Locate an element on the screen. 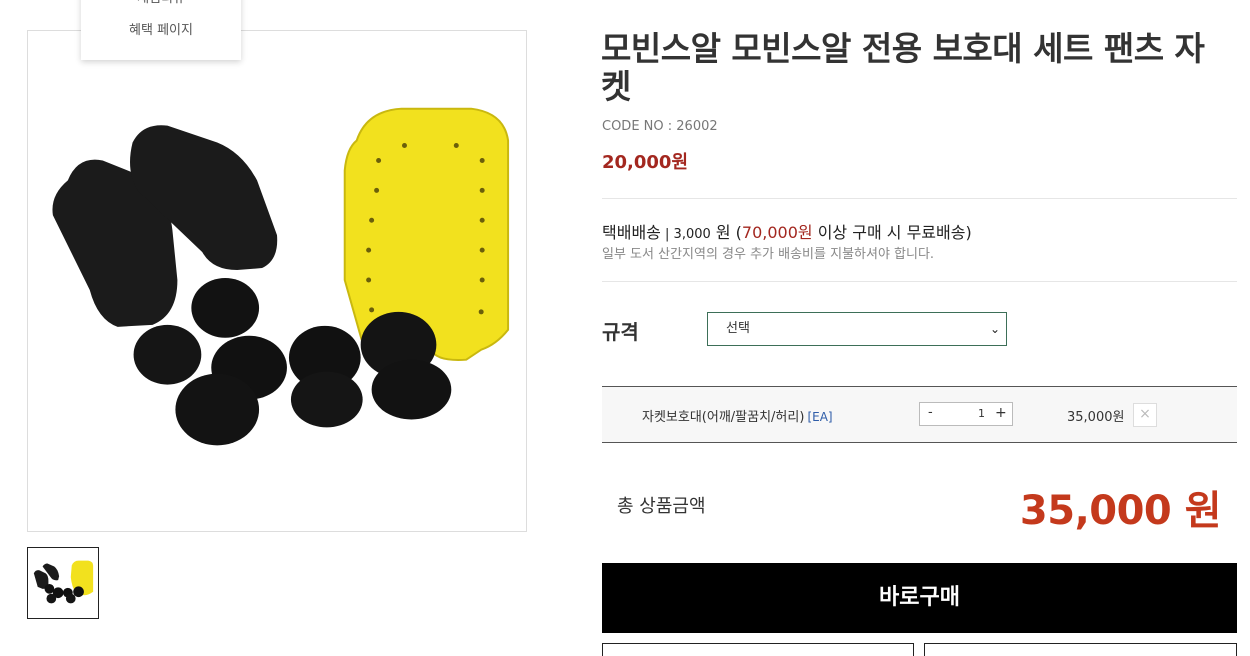  free-shipping-threshold: 70,000원 is located at coordinates (777, 232).